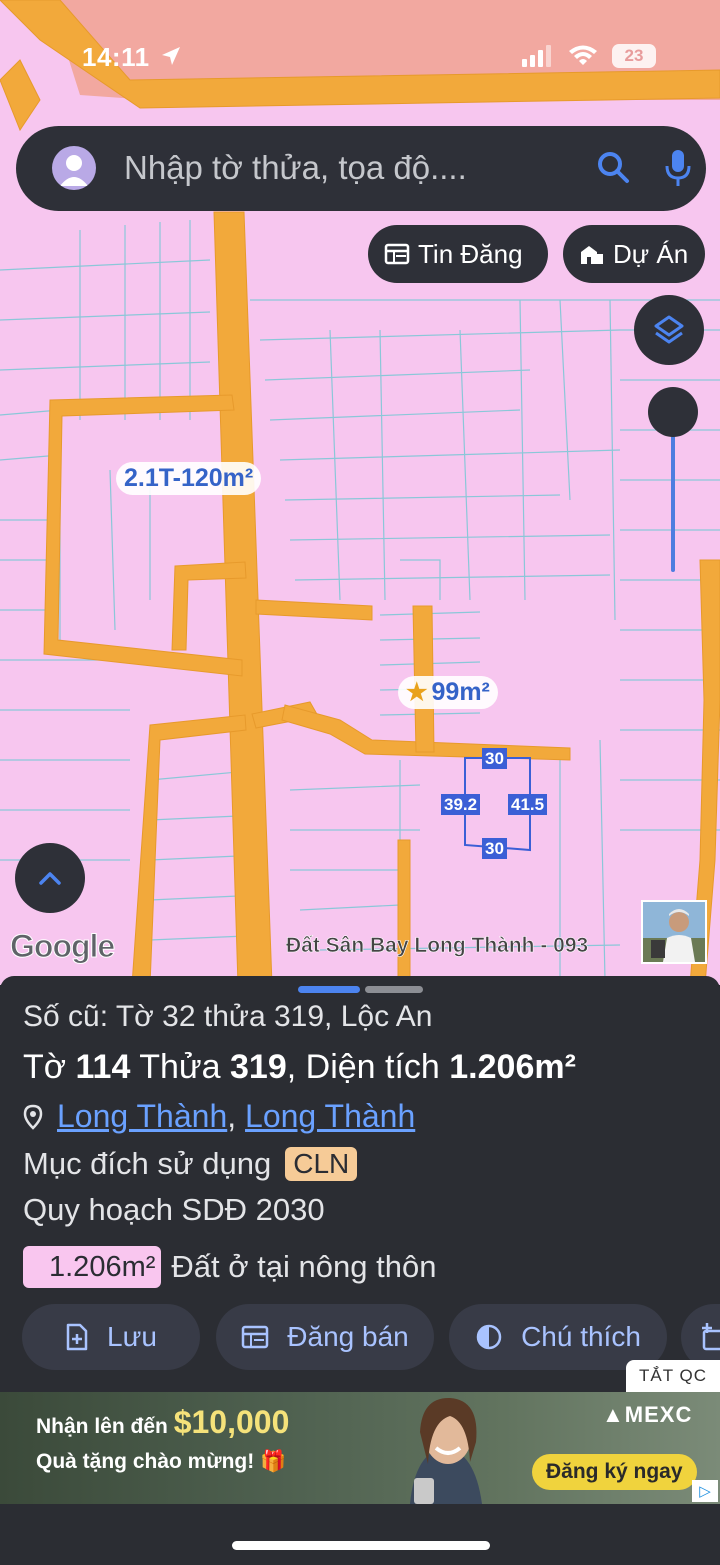 This screenshot has width=720, height=1565. What do you see at coordinates (174, 1209) in the screenshot?
I see `plan-title: Quy hoạch SDĐ 2030` at bounding box center [174, 1209].